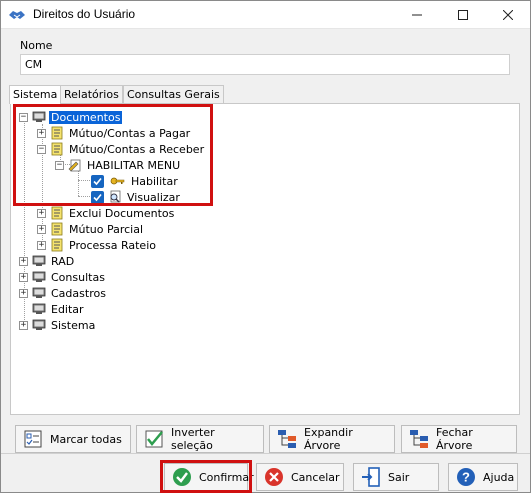 The width and height of the screenshot is (531, 493). What do you see at coordinates (33, 439) in the screenshot?
I see `checklist-icon` at bounding box center [33, 439].